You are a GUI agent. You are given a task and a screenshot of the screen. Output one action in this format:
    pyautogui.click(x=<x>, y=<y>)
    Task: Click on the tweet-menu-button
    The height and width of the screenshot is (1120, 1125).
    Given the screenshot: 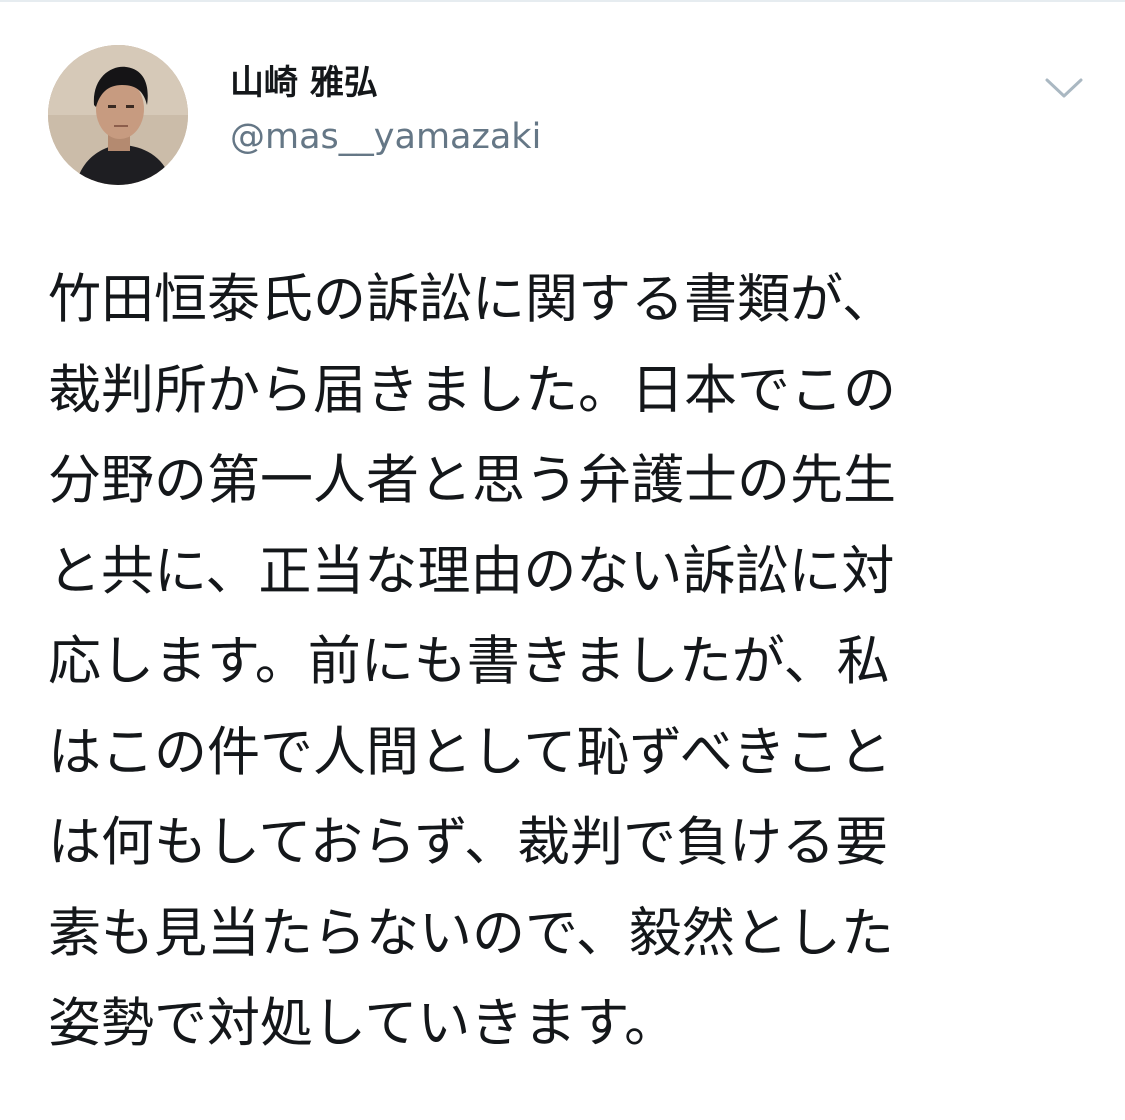 What is the action you would take?
    pyautogui.click(x=1064, y=88)
    